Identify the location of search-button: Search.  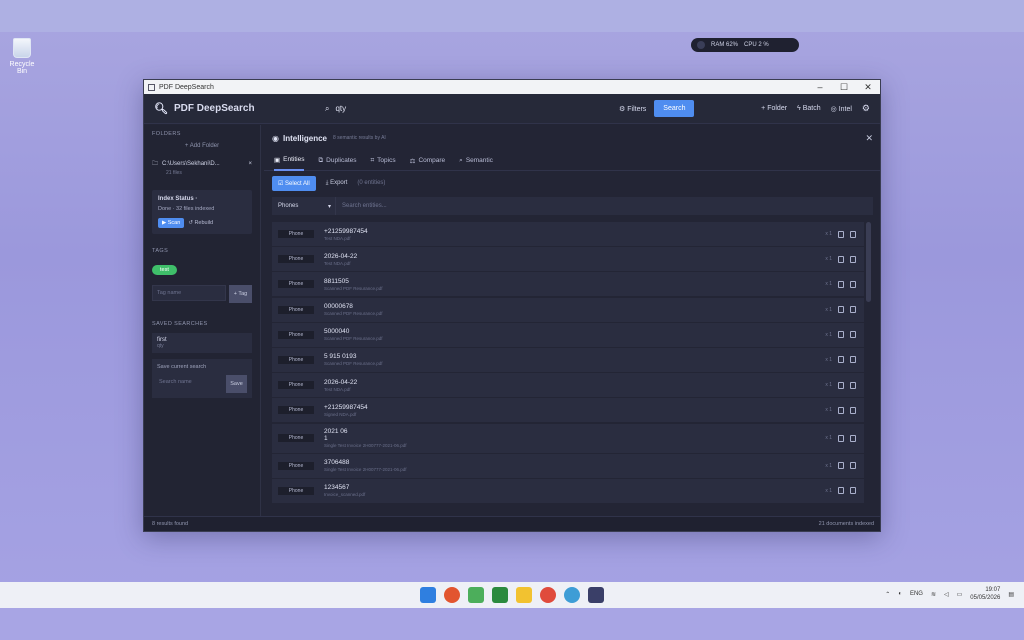
(674, 108).